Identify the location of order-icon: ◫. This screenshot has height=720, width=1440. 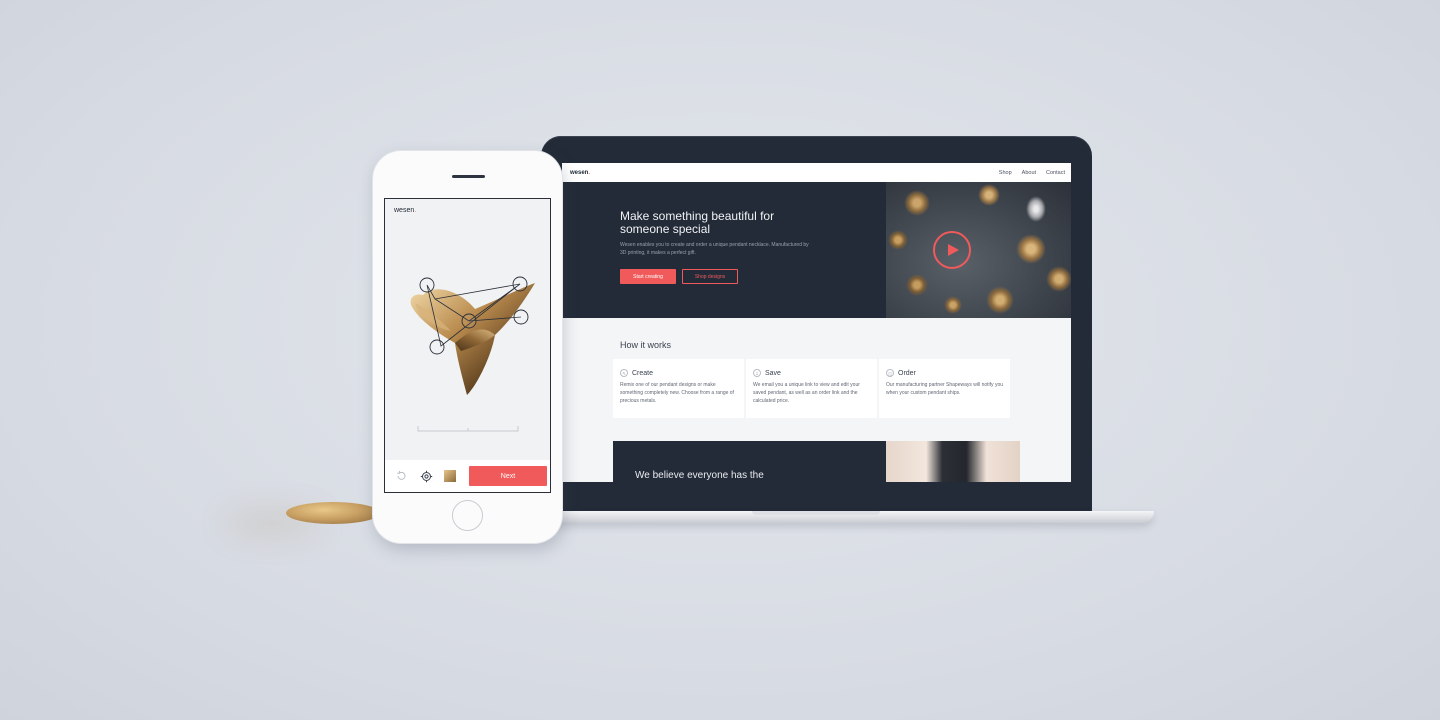
(890, 373).